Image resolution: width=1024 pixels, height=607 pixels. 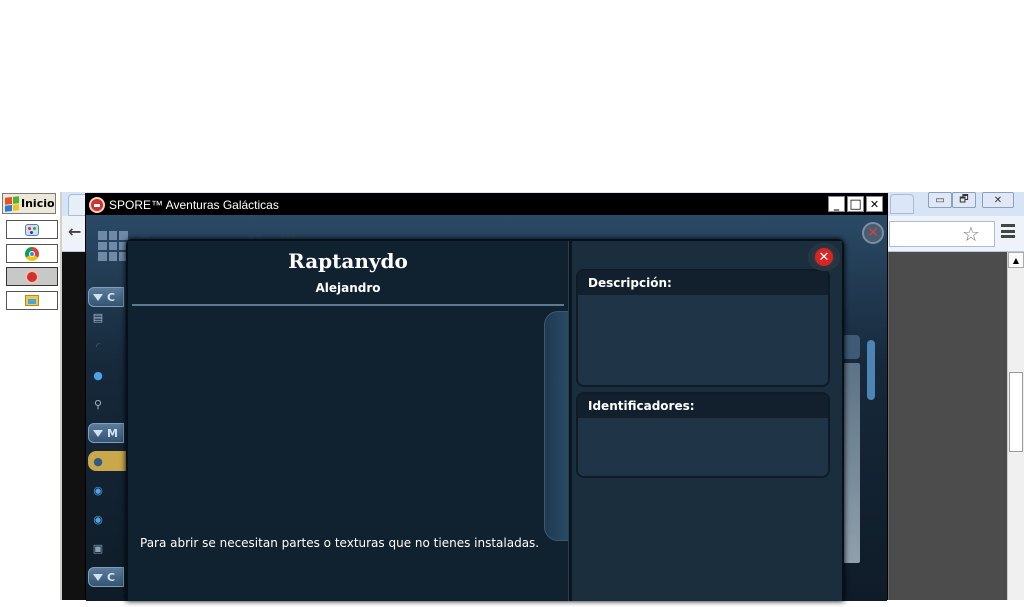 What do you see at coordinates (855, 204) in the screenshot?
I see `maximize-button: □` at bounding box center [855, 204].